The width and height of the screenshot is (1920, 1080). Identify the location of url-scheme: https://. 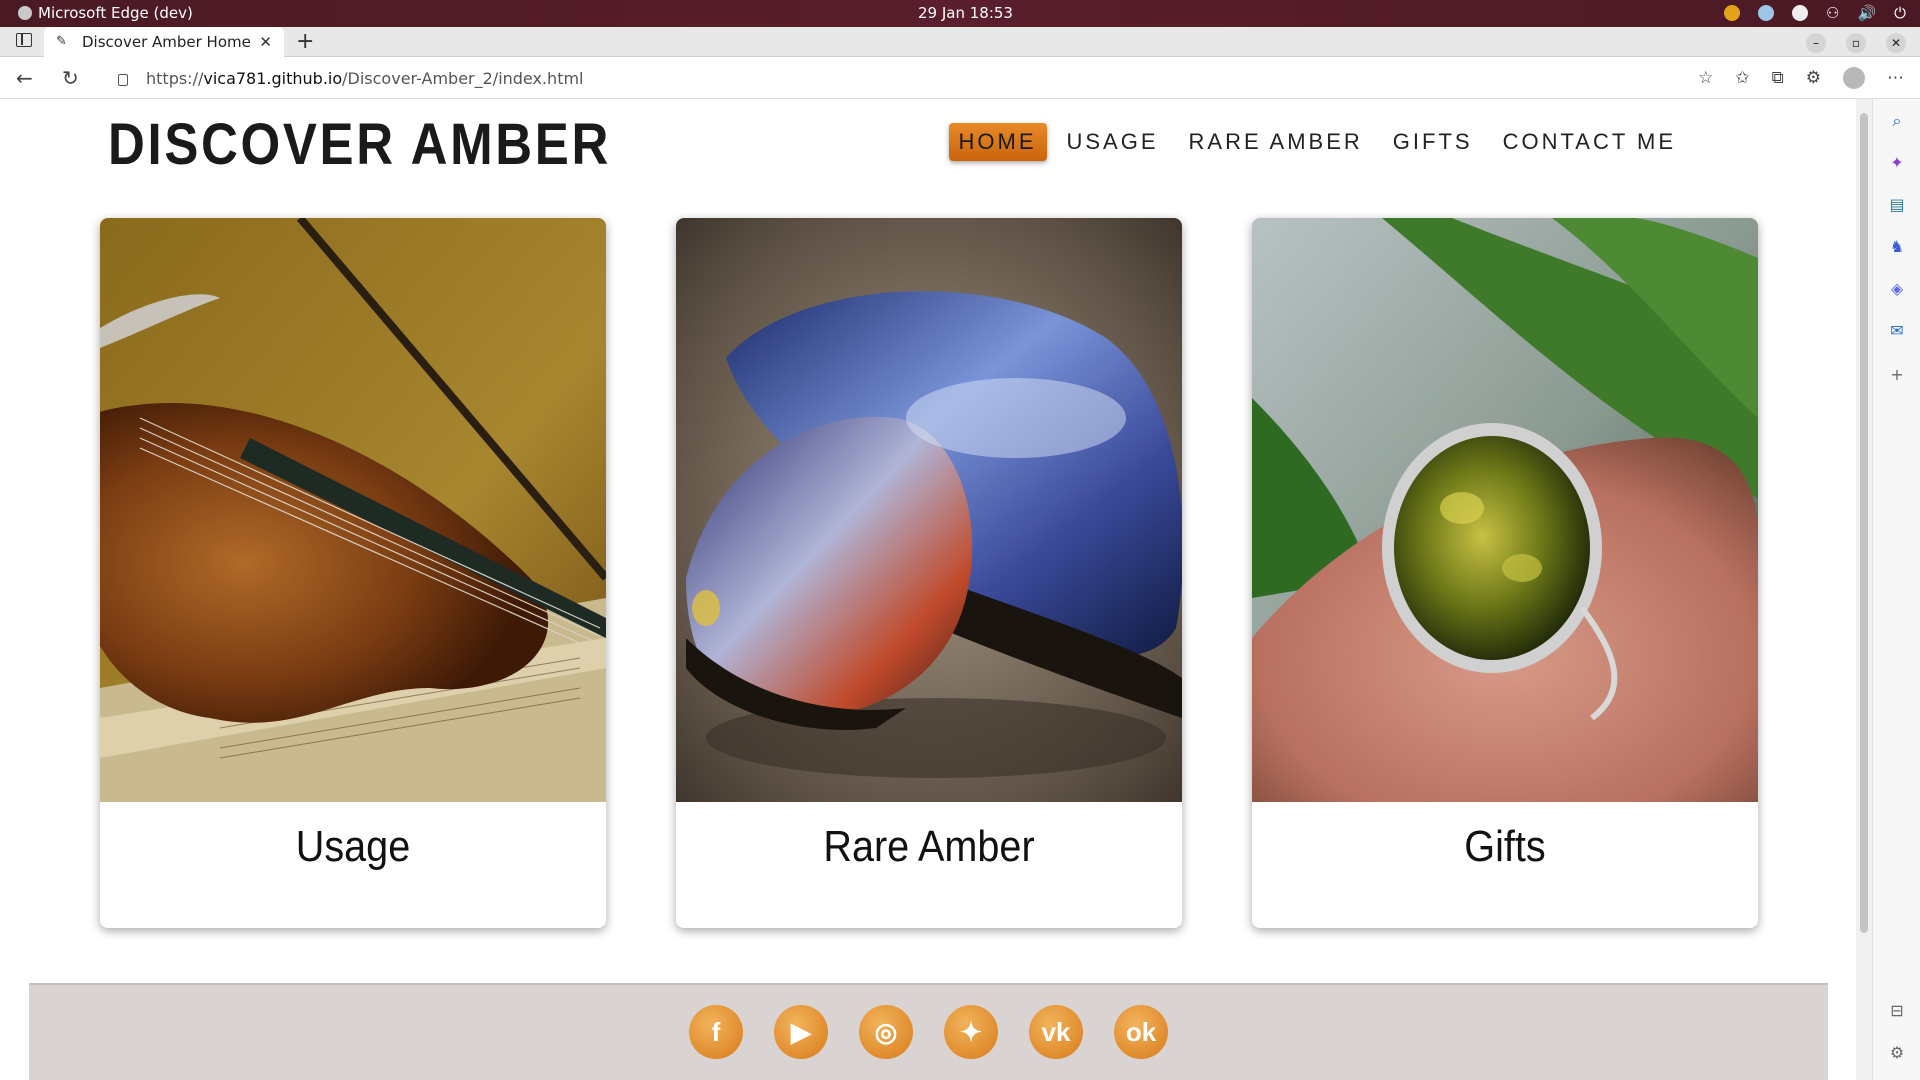
(175, 78).